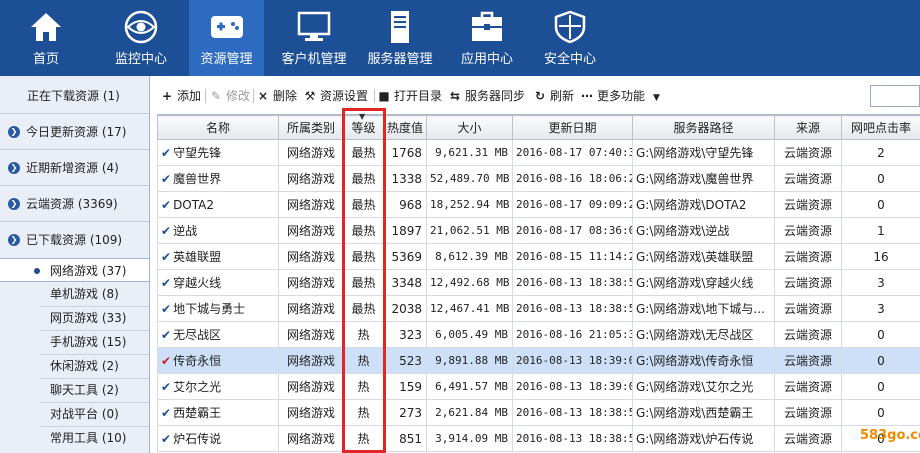  What do you see at coordinates (74, 342) in the screenshot?
I see `sidebar-sub-mobile-games: 手机游戏 (15)` at bounding box center [74, 342].